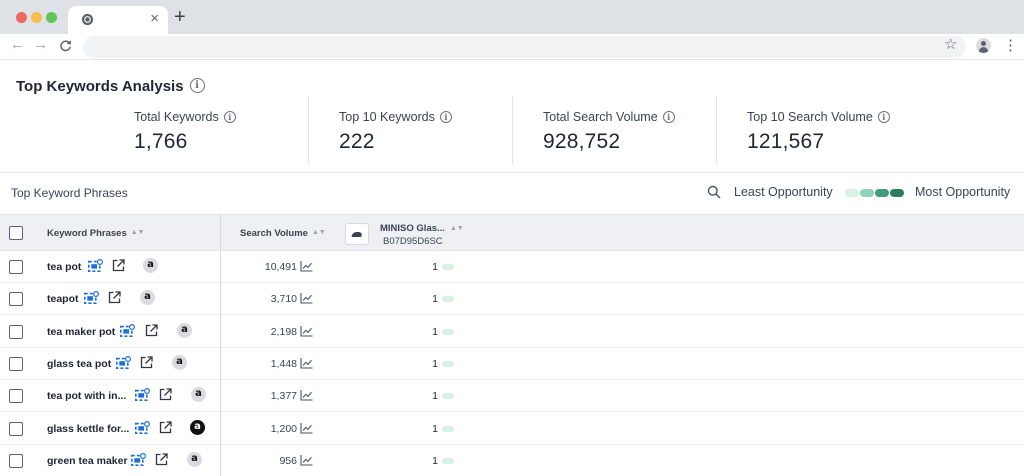 The width and height of the screenshot is (1024, 476). Describe the element at coordinates (512, 17) in the screenshot. I see `browser-tab-bar: × +` at that location.